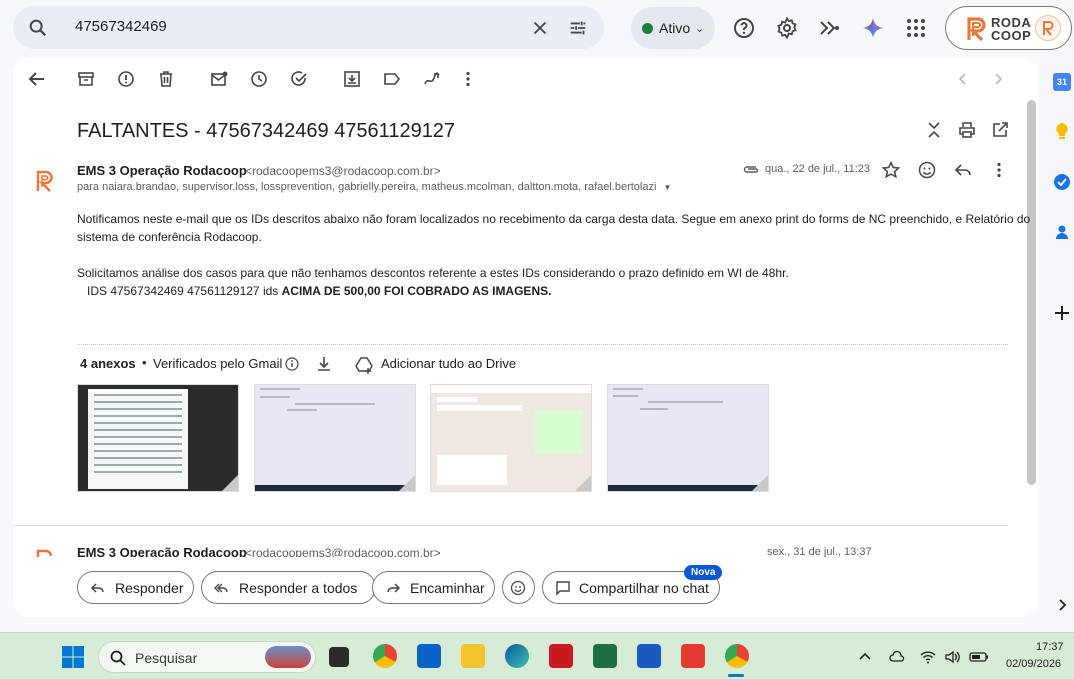 The height and width of the screenshot is (679, 1074). What do you see at coordinates (916, 28) in the screenshot?
I see `apps-grid-icon` at bounding box center [916, 28].